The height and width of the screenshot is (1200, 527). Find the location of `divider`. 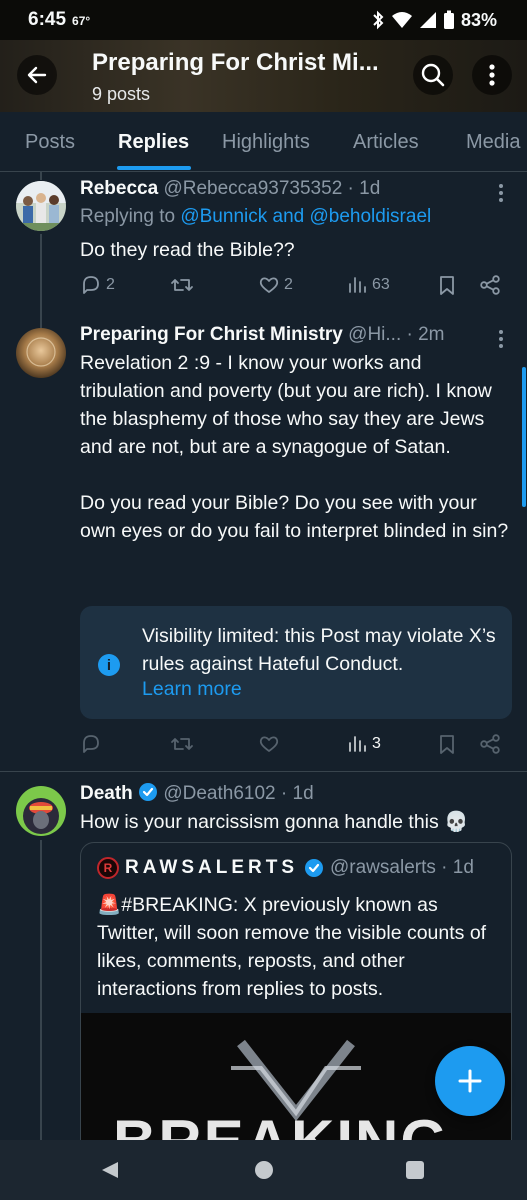

divider is located at coordinates (263, 771).